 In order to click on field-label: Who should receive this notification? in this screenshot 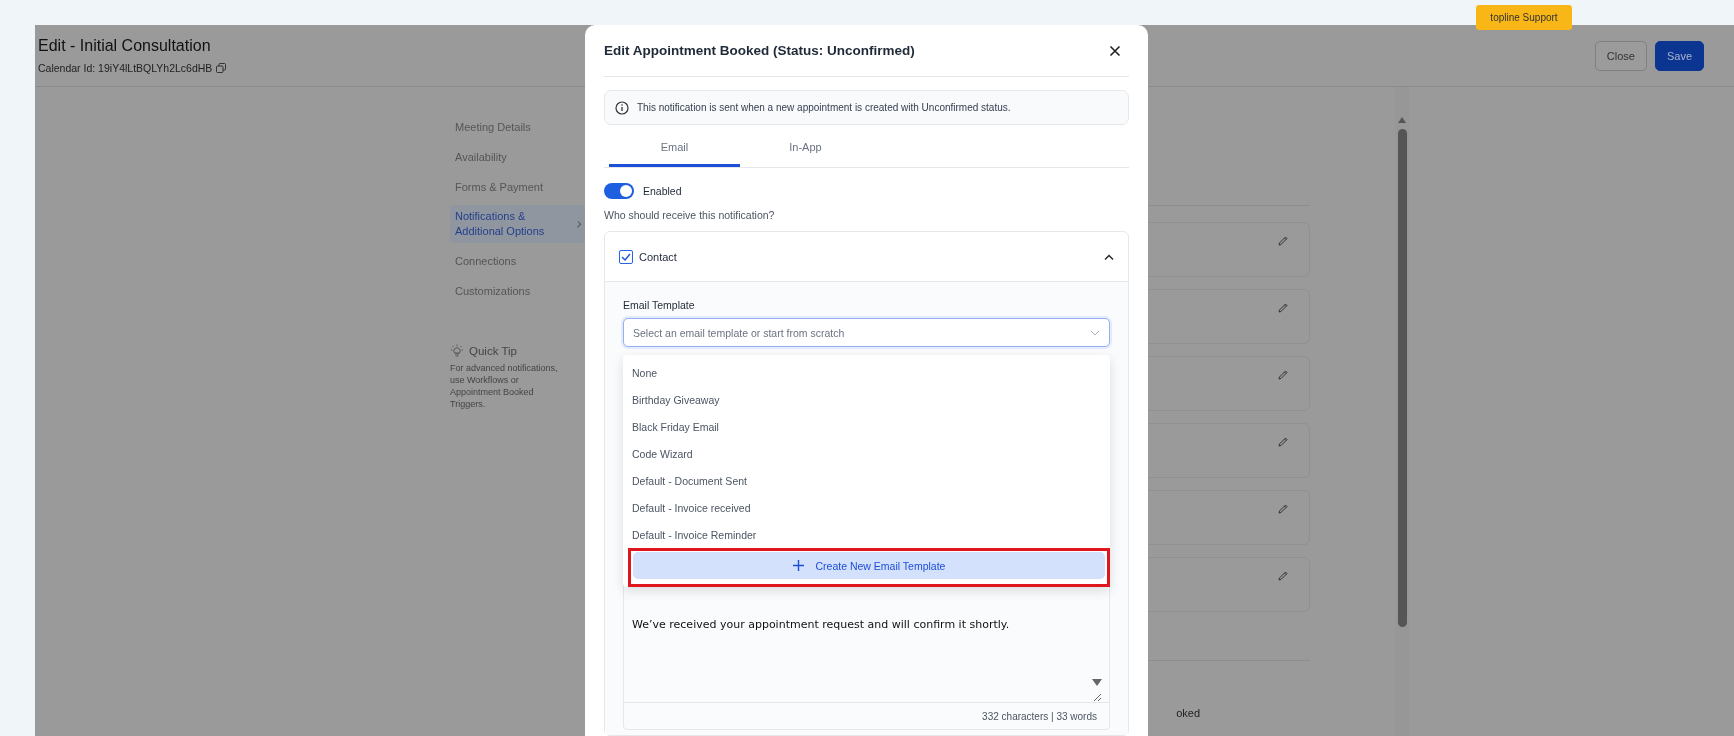, I will do `click(690, 215)`.